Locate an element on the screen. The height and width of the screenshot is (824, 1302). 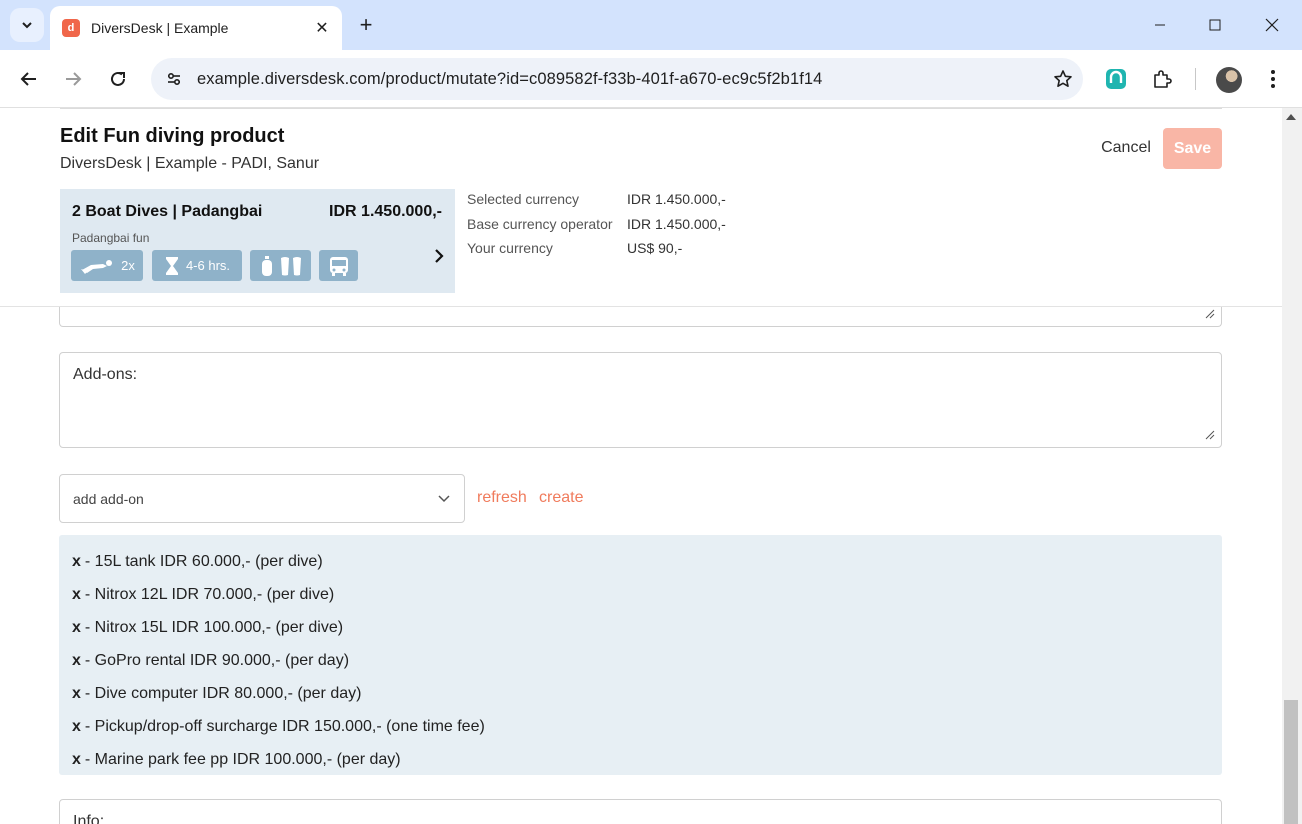
close-window-button is located at coordinates (1272, 25).